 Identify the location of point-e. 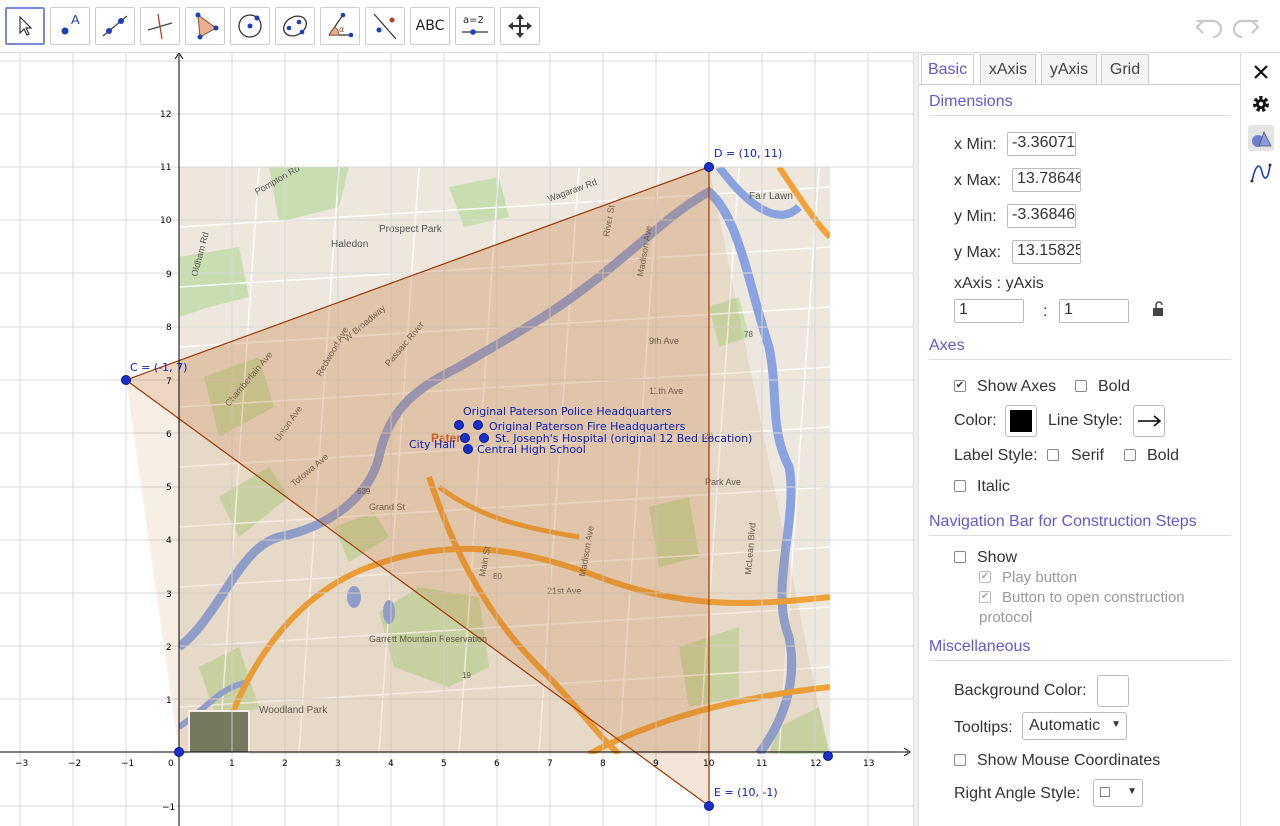
(709, 806).